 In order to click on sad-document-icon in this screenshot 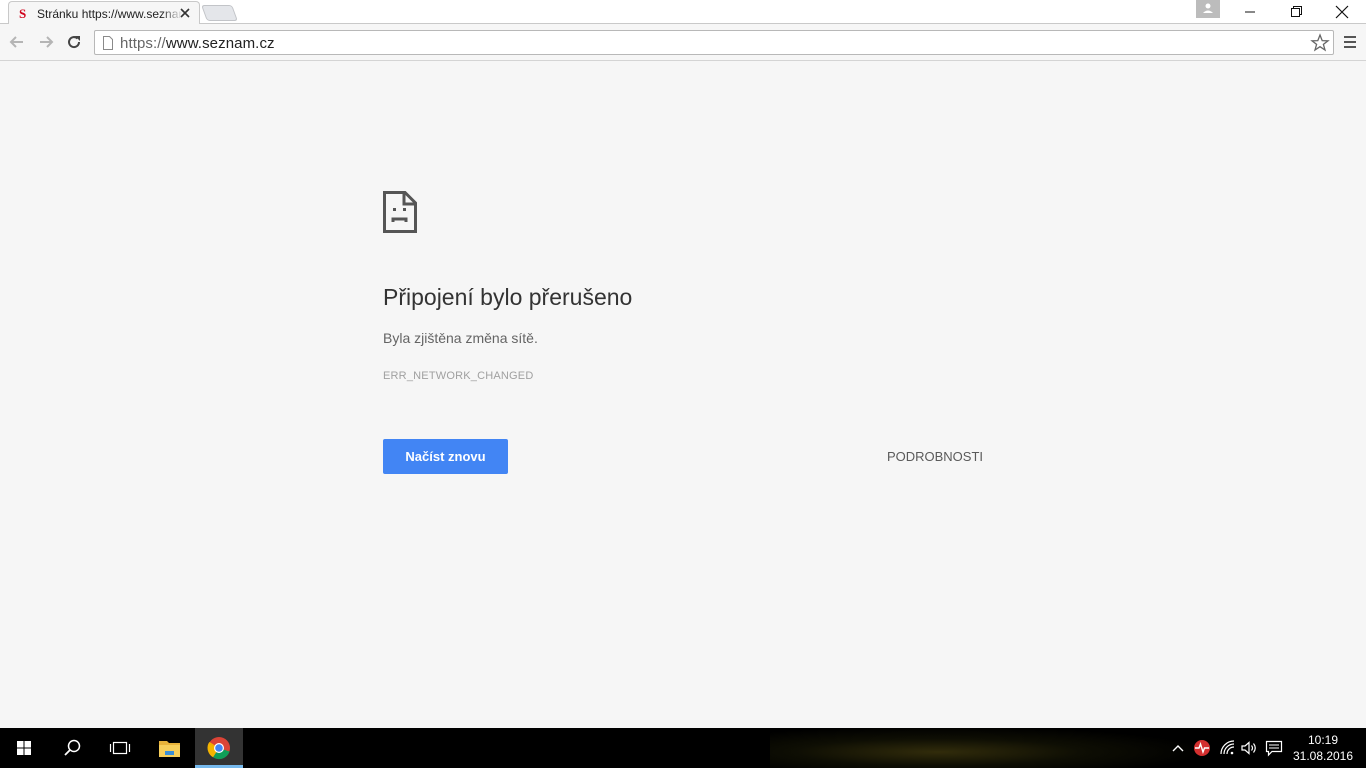, I will do `click(400, 212)`.